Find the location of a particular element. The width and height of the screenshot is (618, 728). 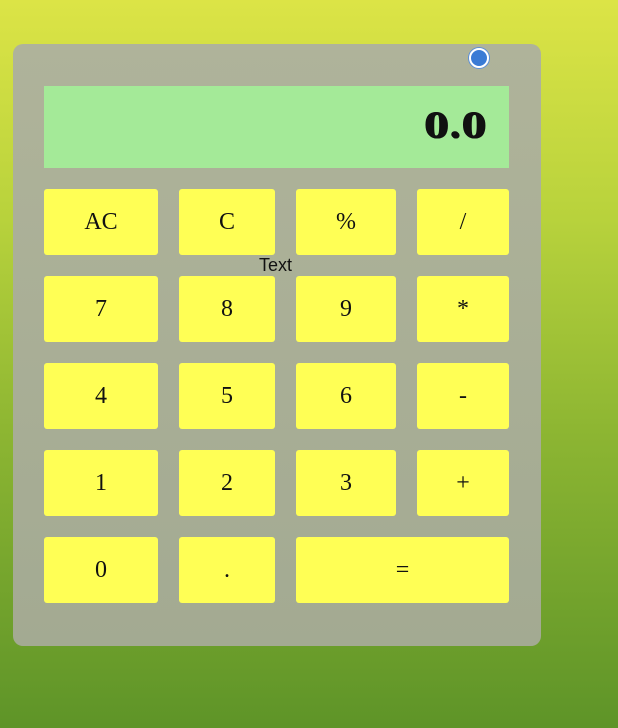

equals-button: = is located at coordinates (402, 570).